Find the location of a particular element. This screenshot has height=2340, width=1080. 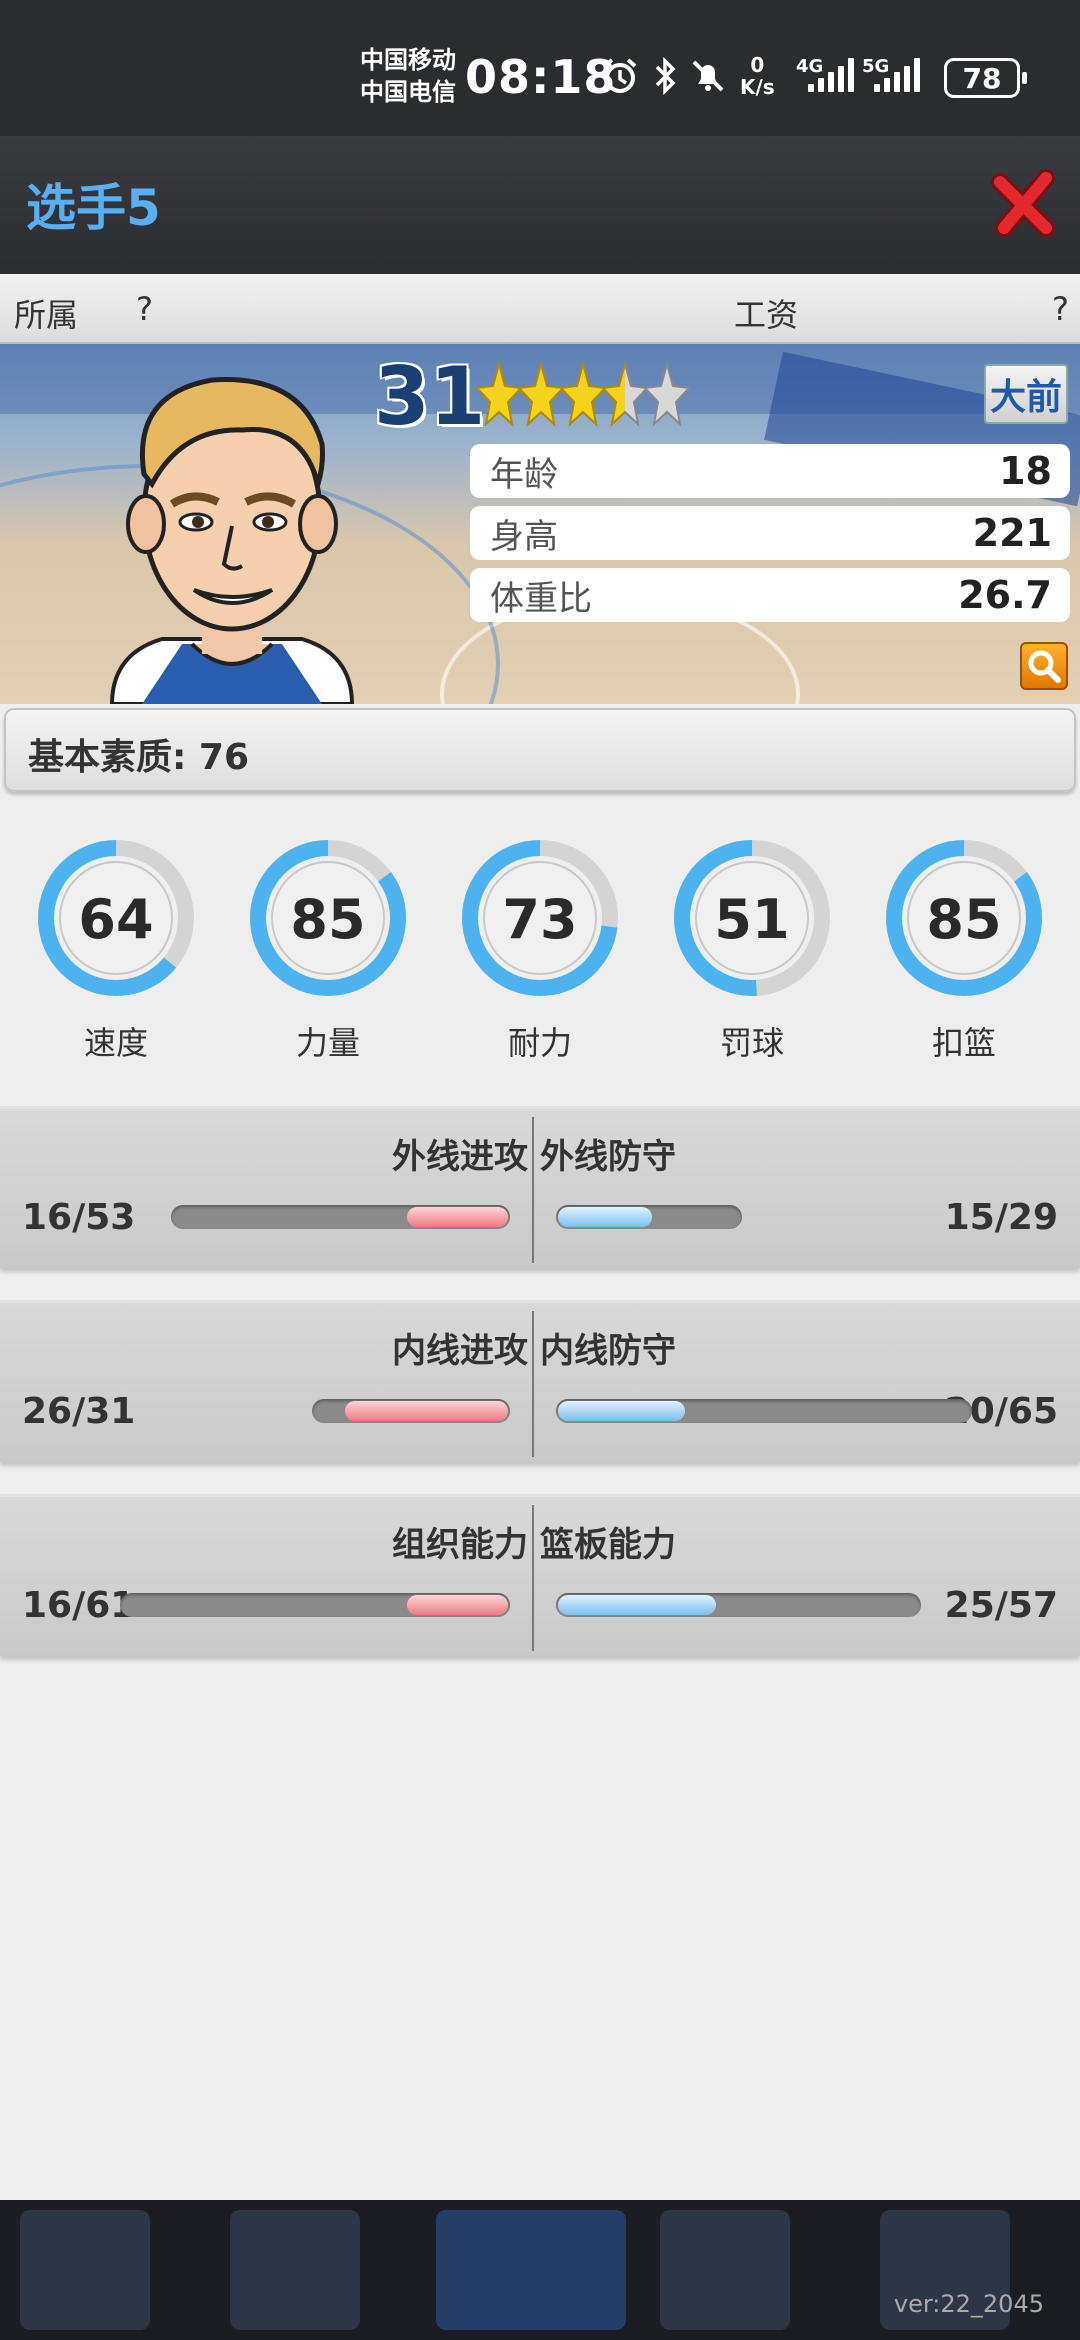

close-icon is located at coordinates (1023, 203).